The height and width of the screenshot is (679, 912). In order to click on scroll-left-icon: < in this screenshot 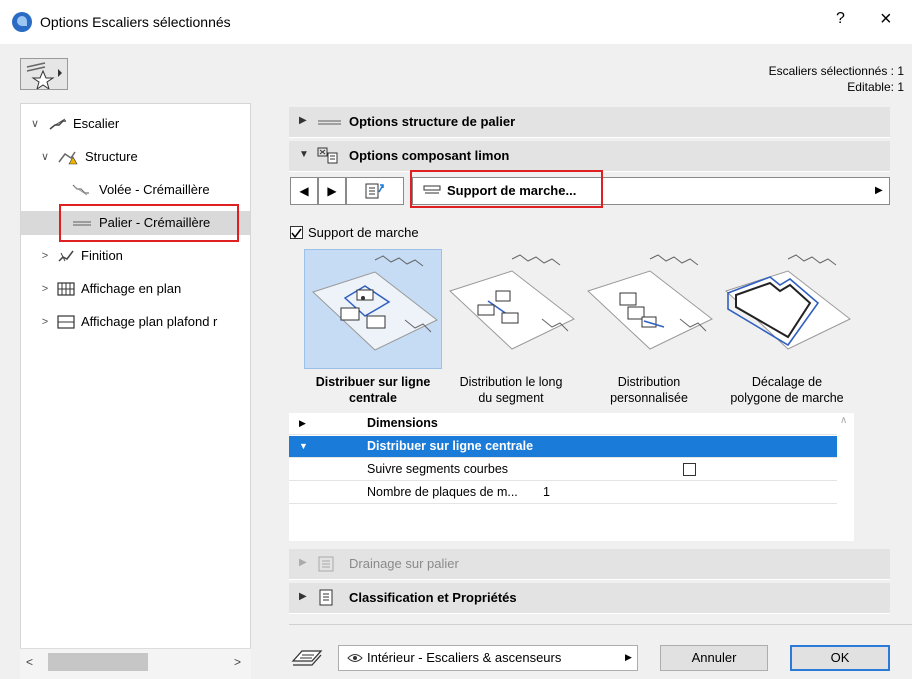, I will do `click(29, 662)`.